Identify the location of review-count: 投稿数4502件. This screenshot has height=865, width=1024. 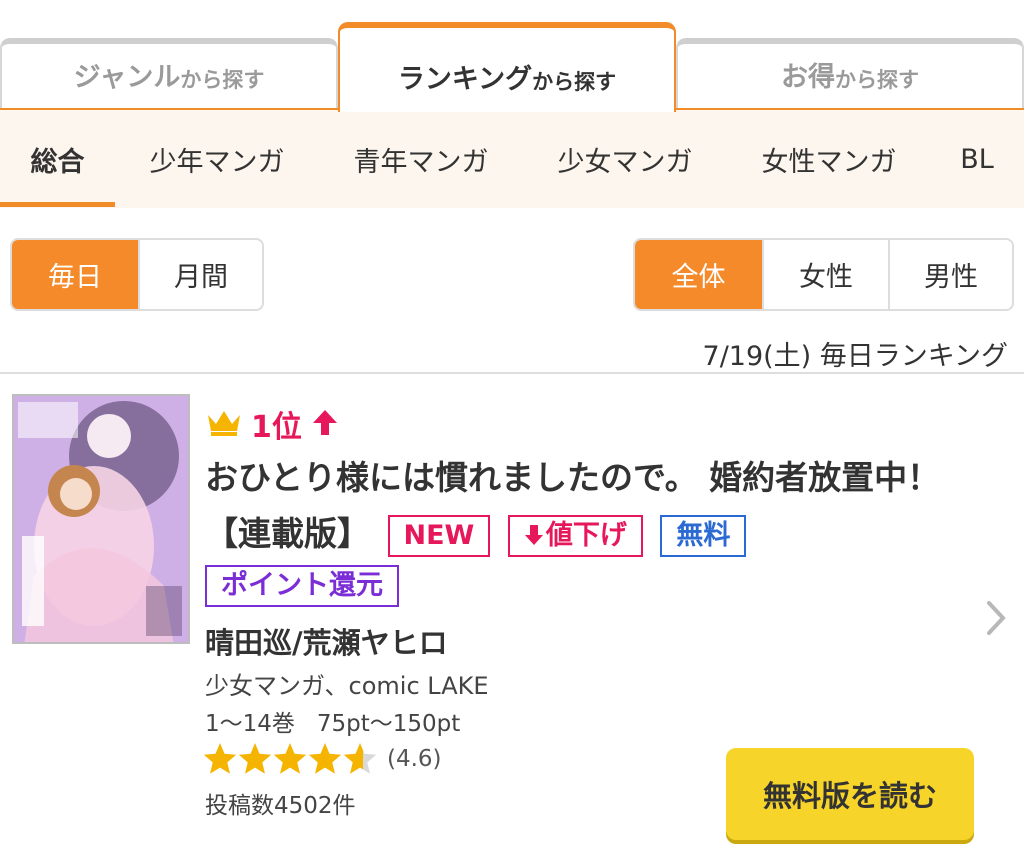
(280, 806).